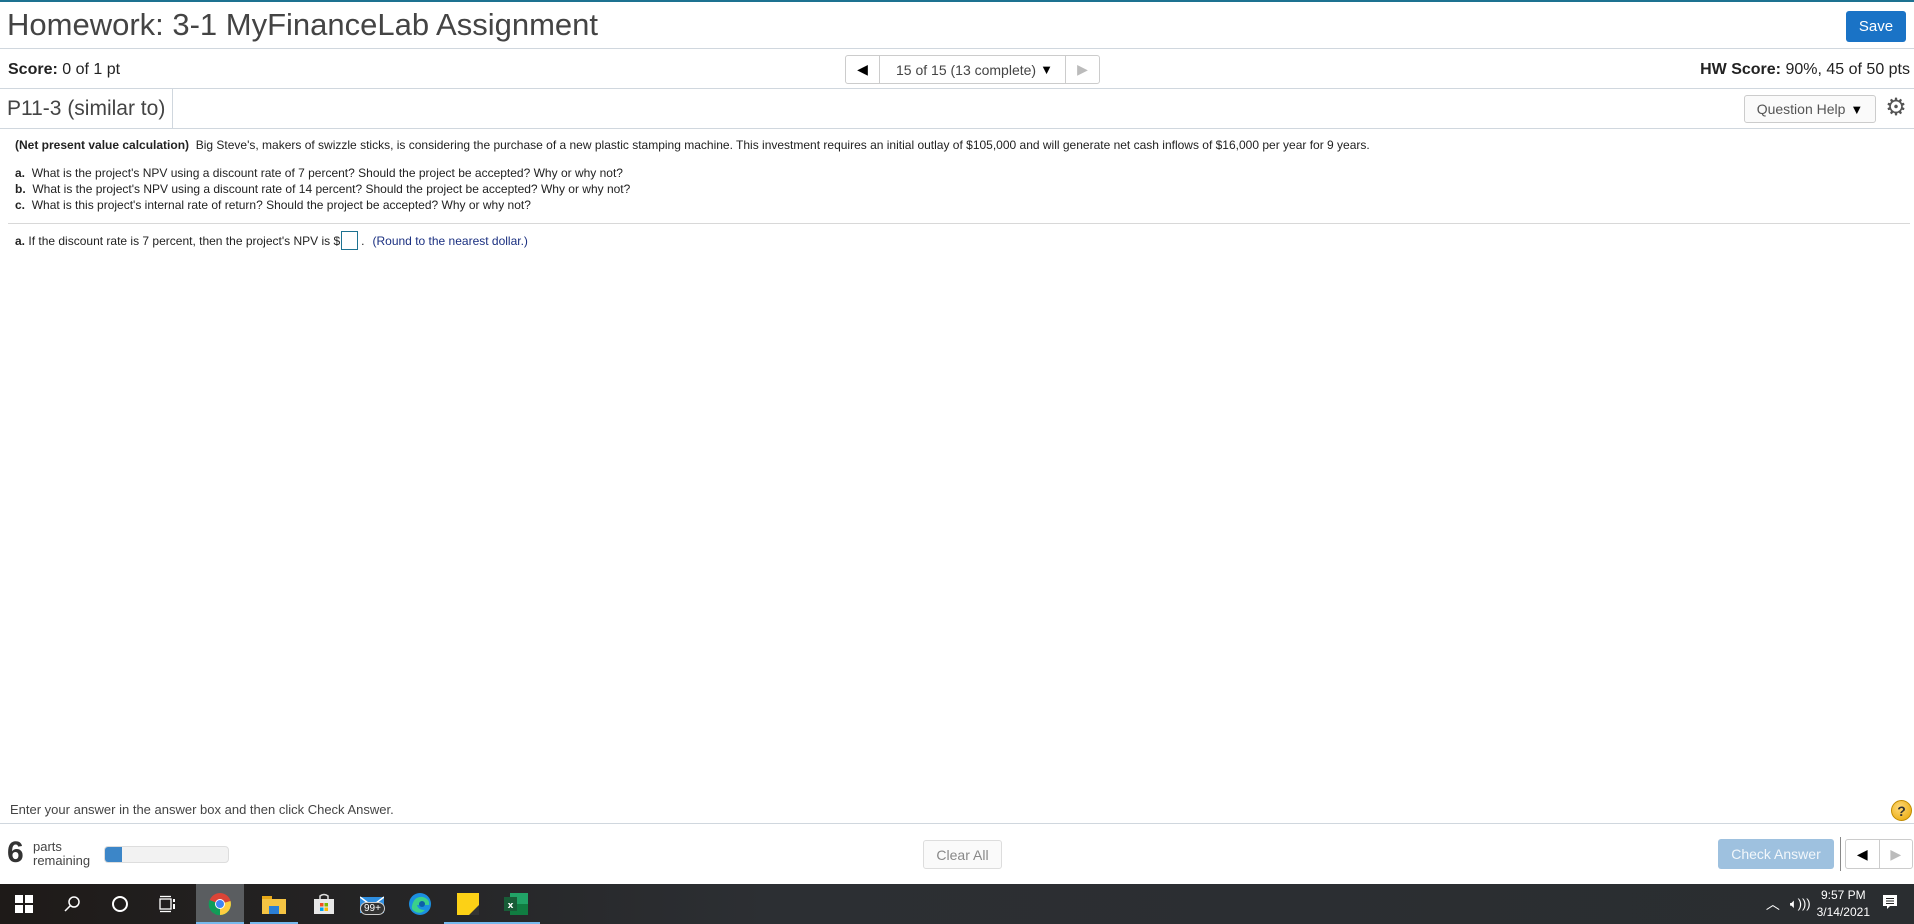 This screenshot has height=924, width=1914. I want to click on answer-suffix: ., so click(363, 240).